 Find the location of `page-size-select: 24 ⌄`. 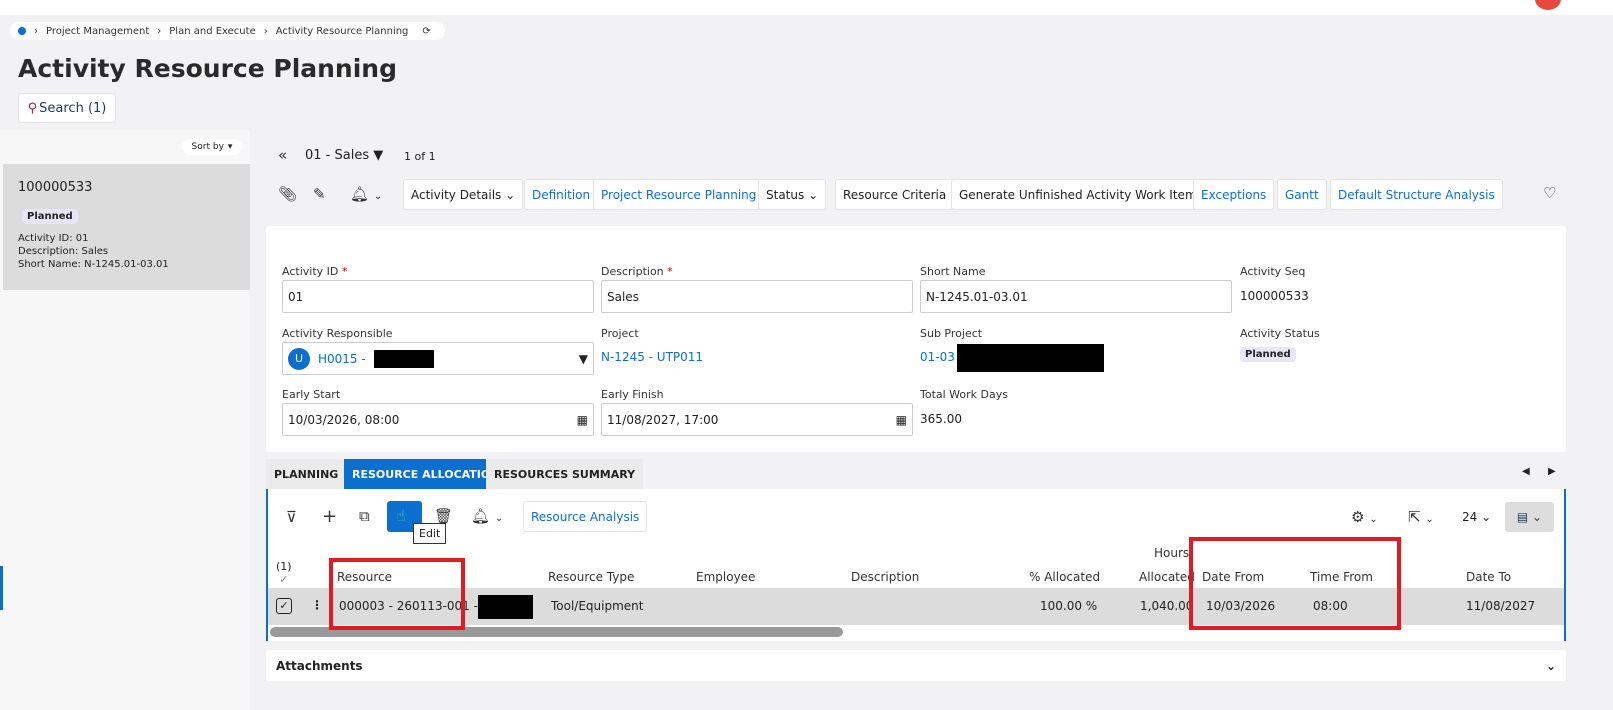

page-size-select: 24 ⌄ is located at coordinates (1476, 517).